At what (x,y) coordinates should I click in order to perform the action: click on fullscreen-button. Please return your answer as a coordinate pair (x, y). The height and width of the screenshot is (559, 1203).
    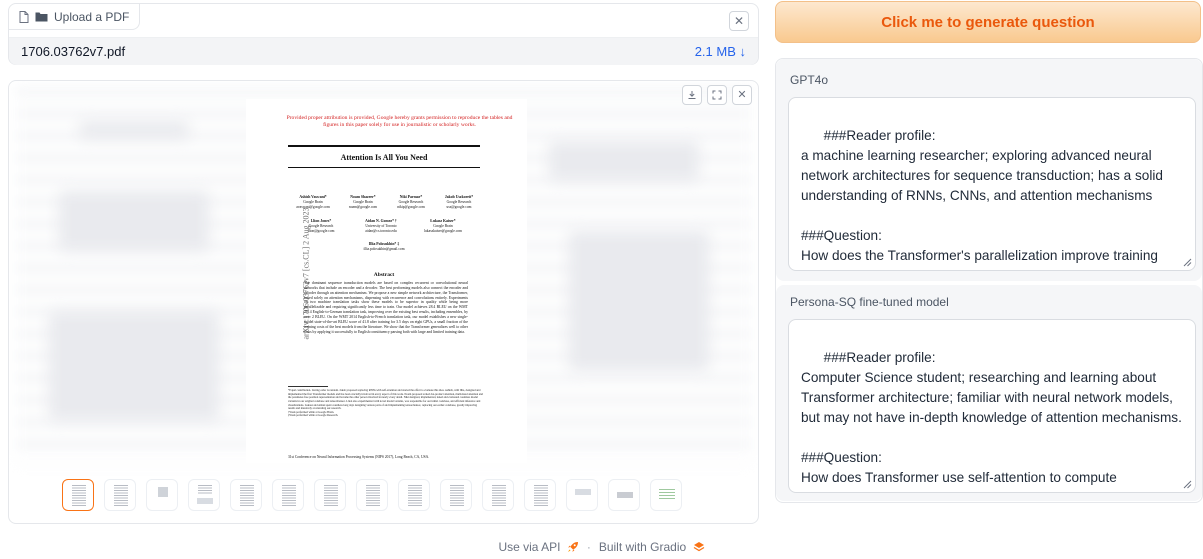
    Looking at the image, I should click on (717, 95).